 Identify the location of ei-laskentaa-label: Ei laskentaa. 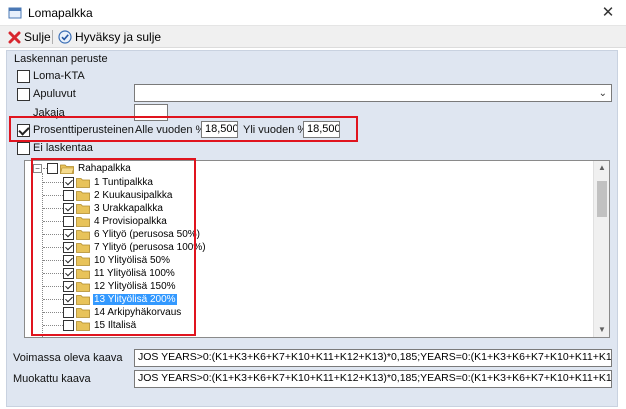
(63, 148).